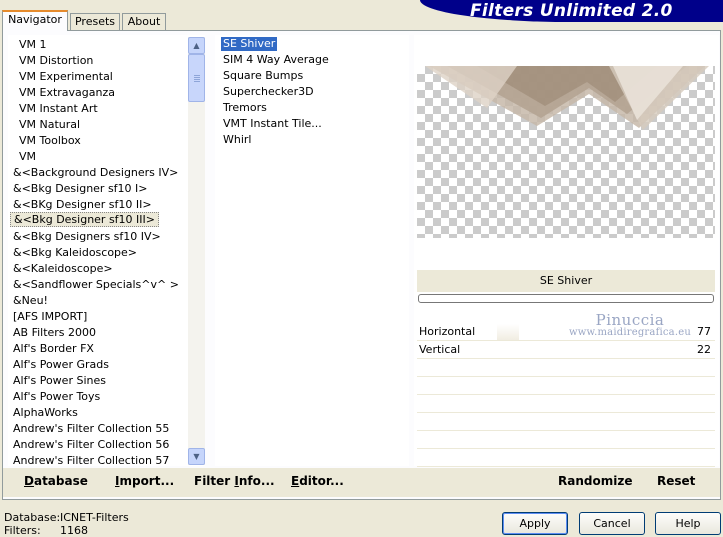  I want to click on category-item: &<Bkg Designers sf10 IV>, so click(87, 236).